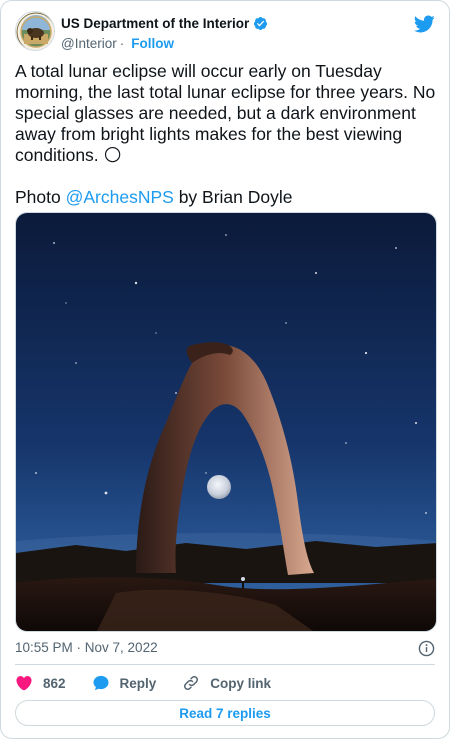 The image size is (450, 739). Describe the element at coordinates (155, 23) in the screenshot. I see `account-display-name: US Department of the Interior` at that location.